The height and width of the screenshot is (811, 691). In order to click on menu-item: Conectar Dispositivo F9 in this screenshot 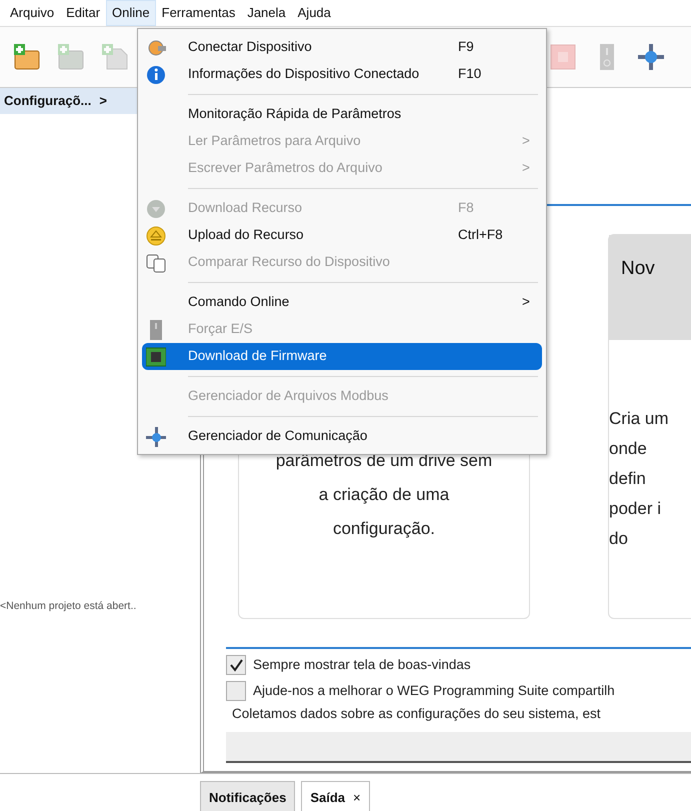, I will do `click(342, 47)`.